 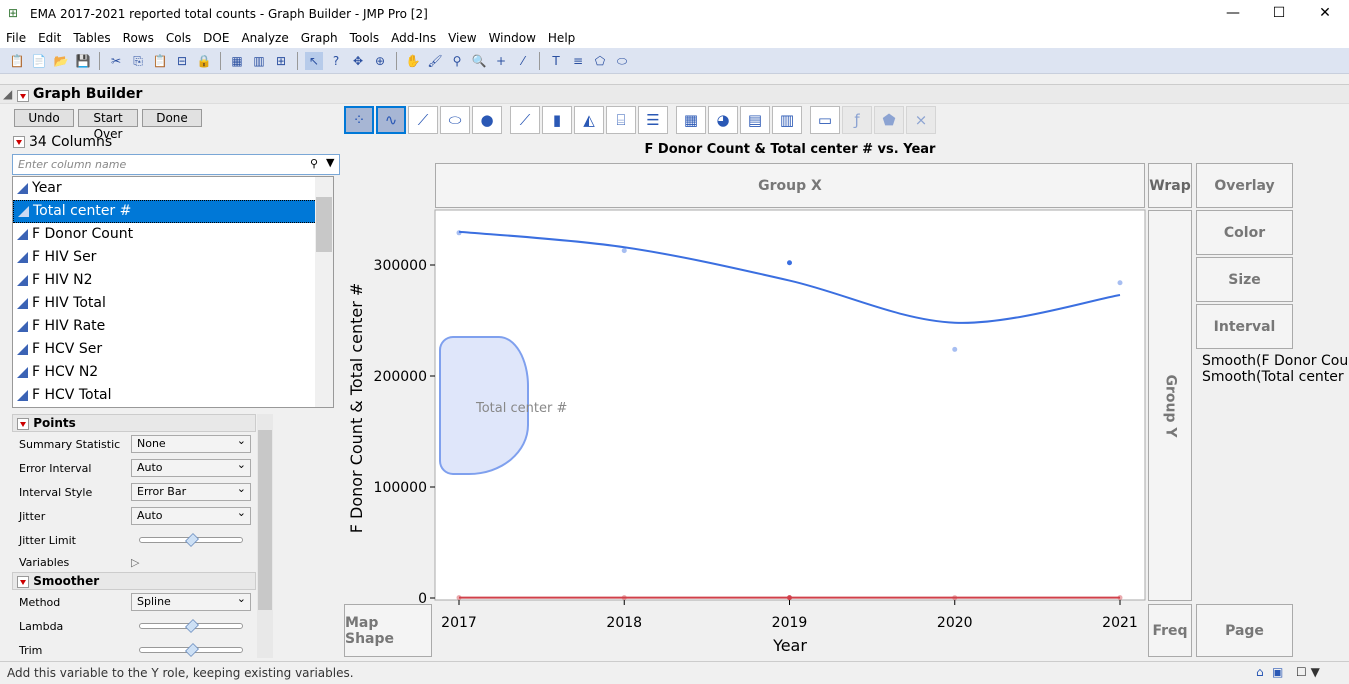 What do you see at coordinates (413, 61) in the screenshot?
I see `toolbar-icon-16: ✋` at bounding box center [413, 61].